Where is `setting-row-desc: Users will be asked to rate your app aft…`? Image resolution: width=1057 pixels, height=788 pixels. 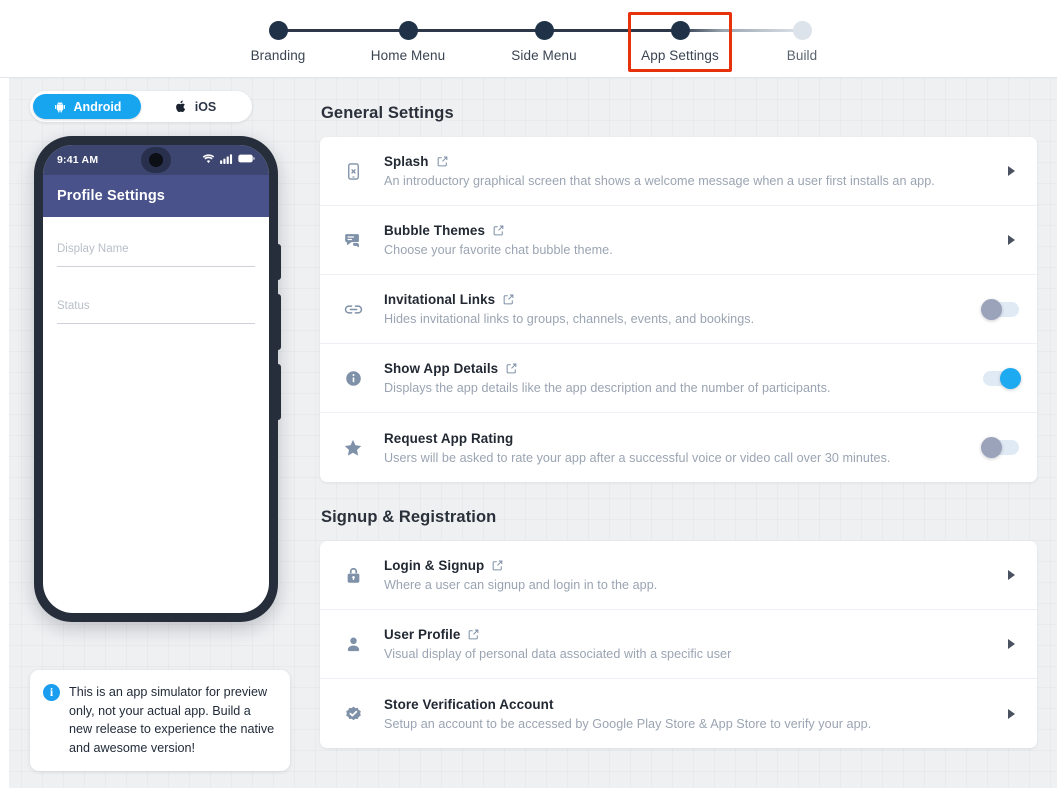
setting-row-desc: Users will be asked to rate your app aft… is located at coordinates (637, 457).